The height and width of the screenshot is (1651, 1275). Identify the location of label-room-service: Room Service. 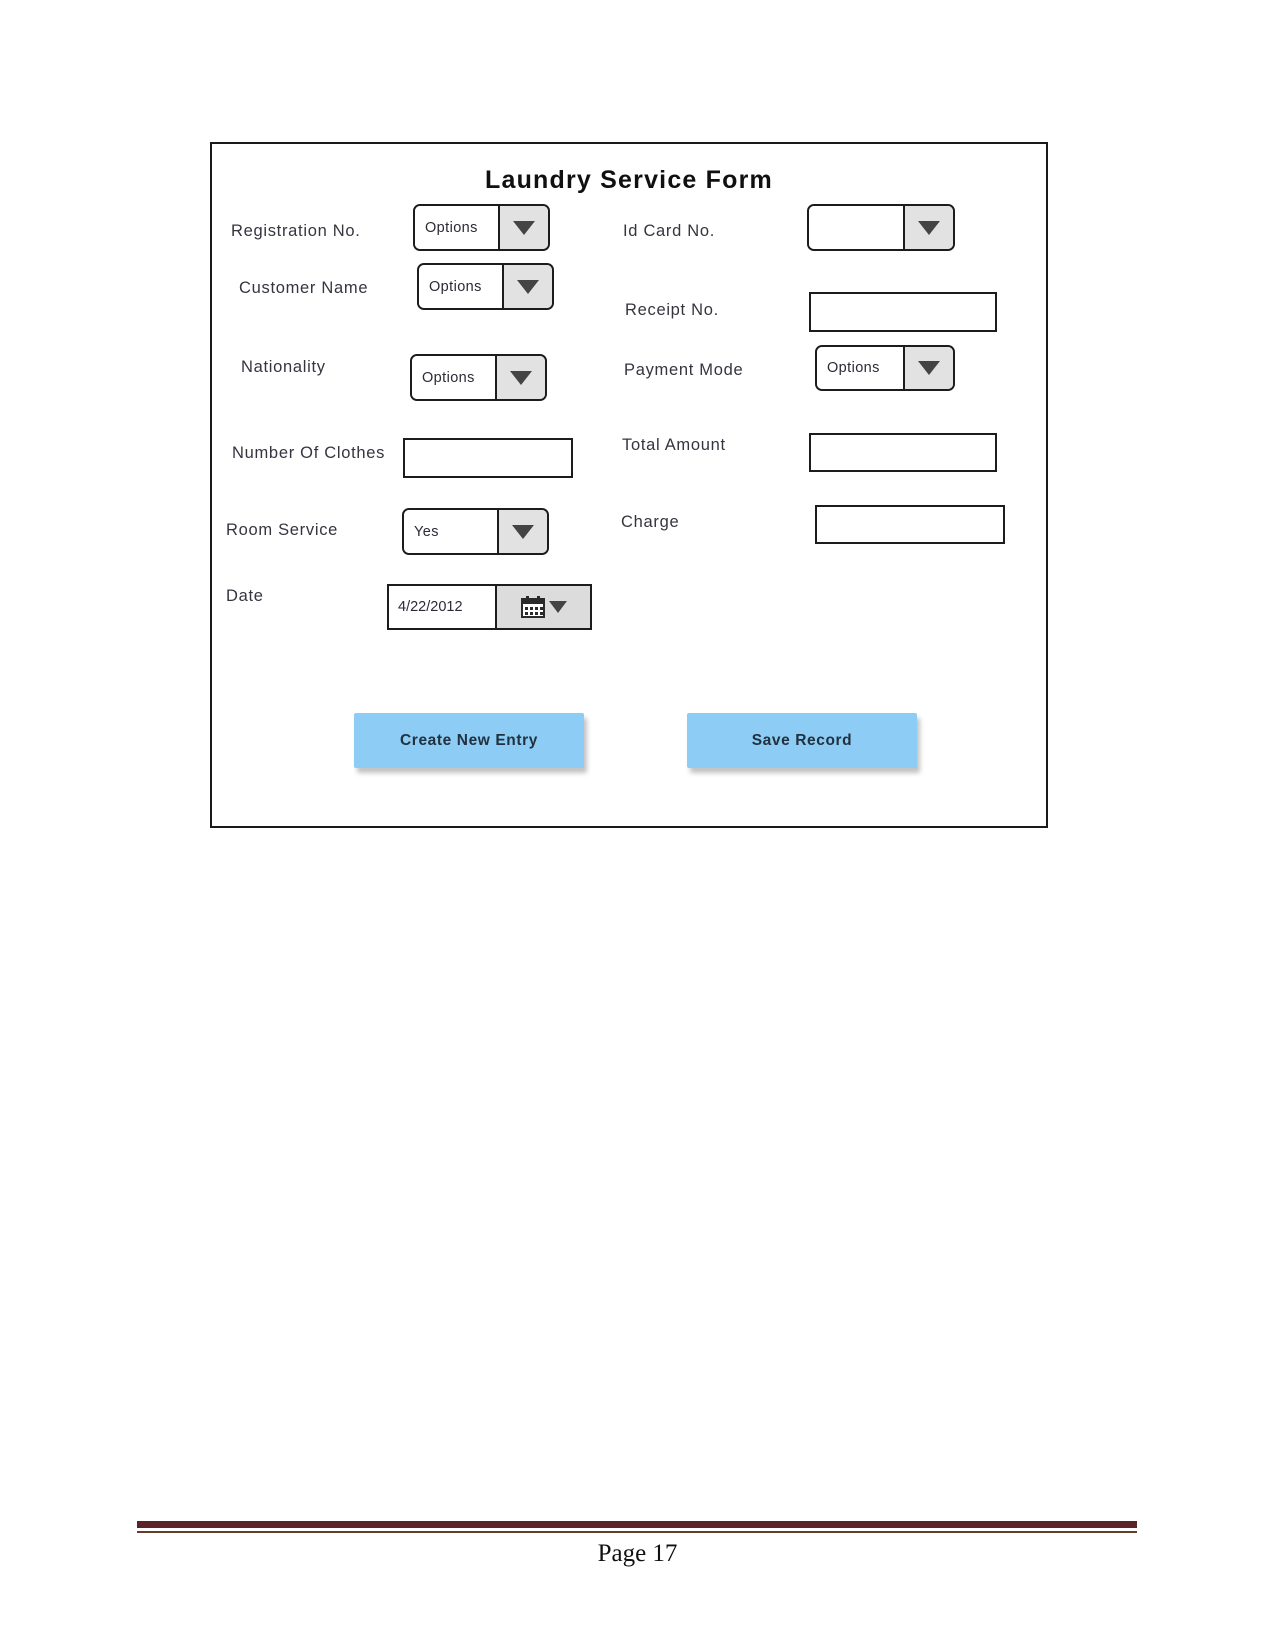
(282, 530).